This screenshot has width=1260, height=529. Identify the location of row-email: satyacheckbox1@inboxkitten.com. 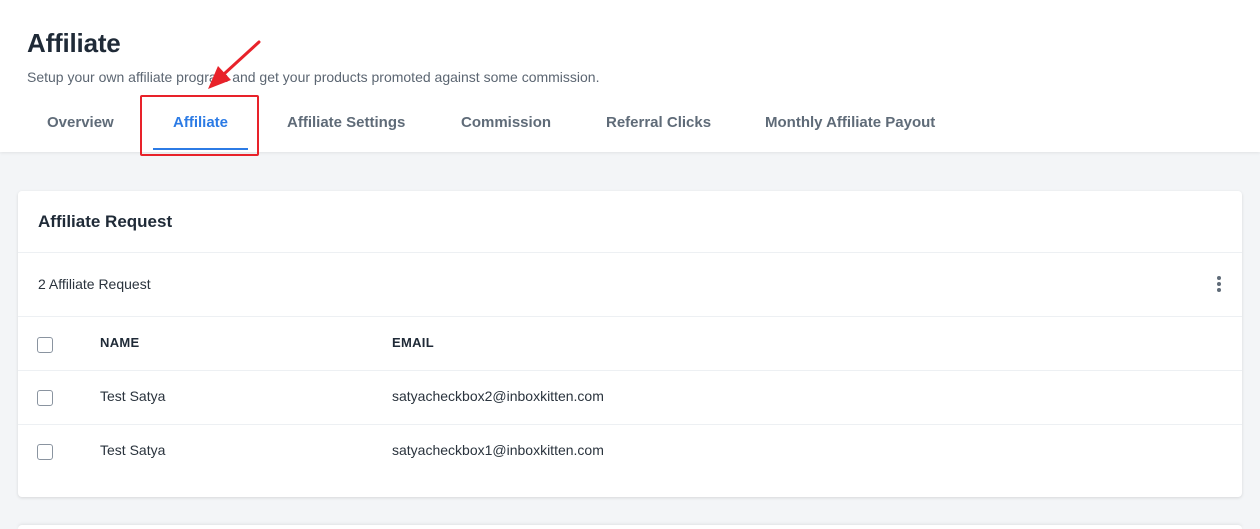
(498, 450).